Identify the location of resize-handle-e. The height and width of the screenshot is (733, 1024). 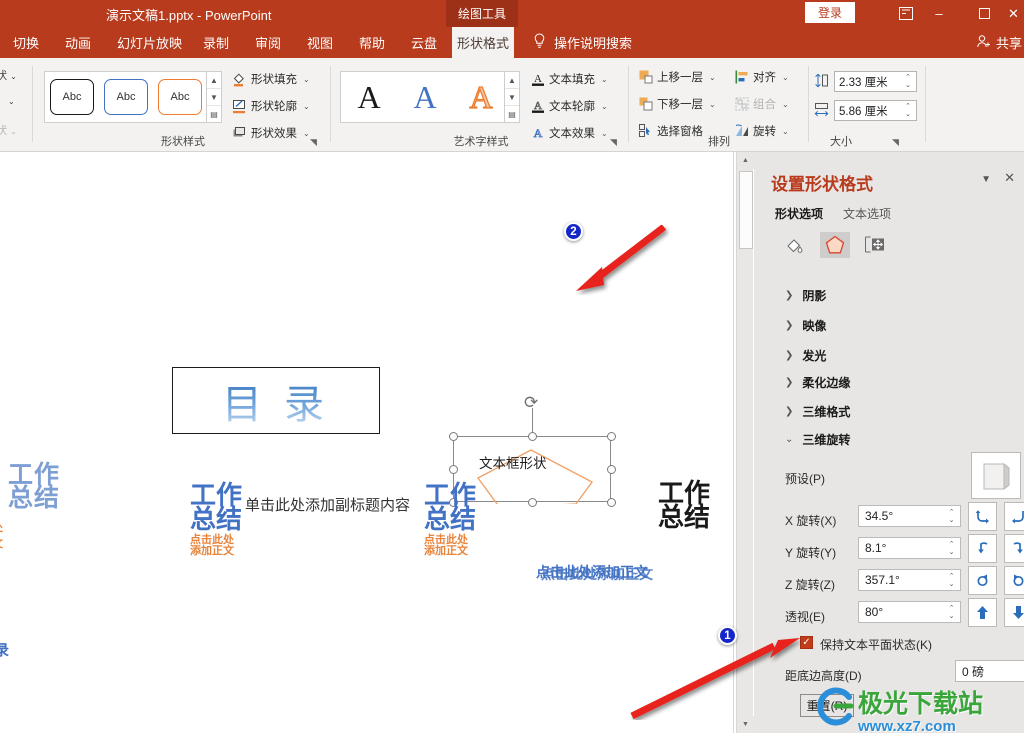
(611, 469).